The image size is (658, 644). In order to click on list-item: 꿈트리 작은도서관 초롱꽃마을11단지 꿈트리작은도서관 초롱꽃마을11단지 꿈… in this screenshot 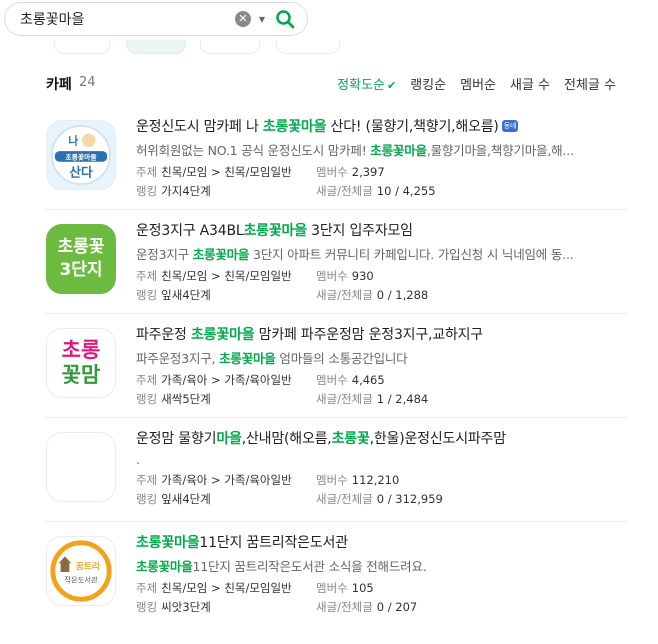, I will do `click(336, 574)`.